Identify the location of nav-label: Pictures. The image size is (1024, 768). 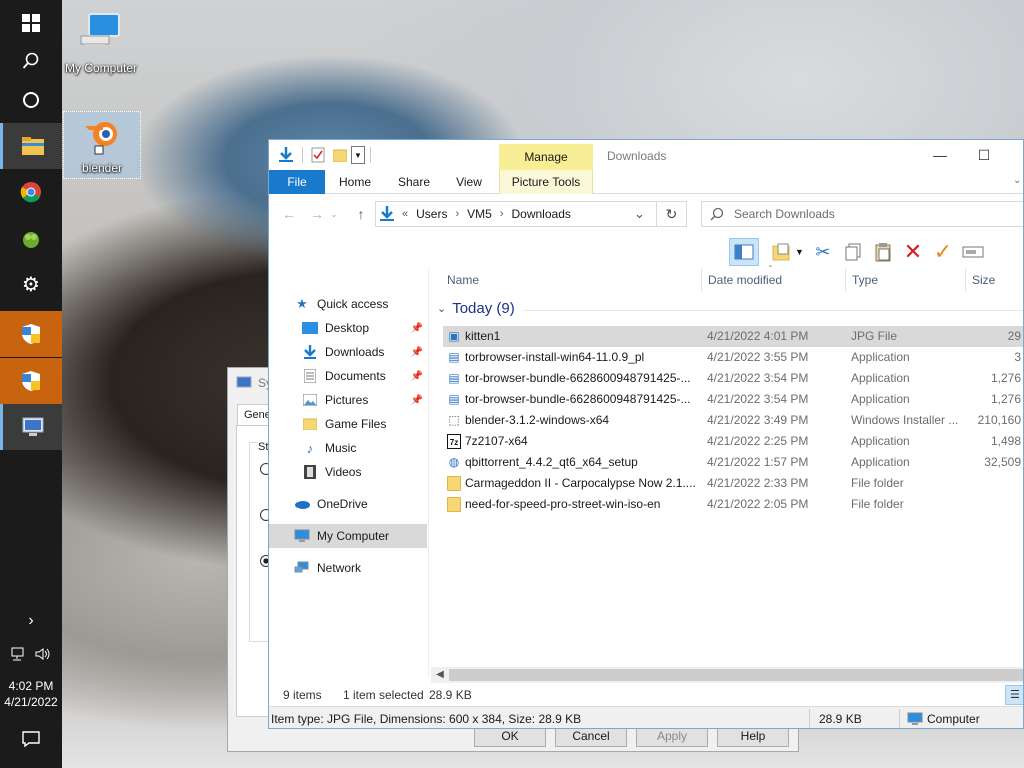
(347, 400).